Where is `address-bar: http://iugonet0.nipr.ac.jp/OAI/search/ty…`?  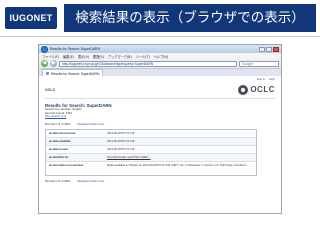
address-bar: http://iugonet0.nipr.ac.jp/OAI/search/ty… is located at coordinates (148, 63).